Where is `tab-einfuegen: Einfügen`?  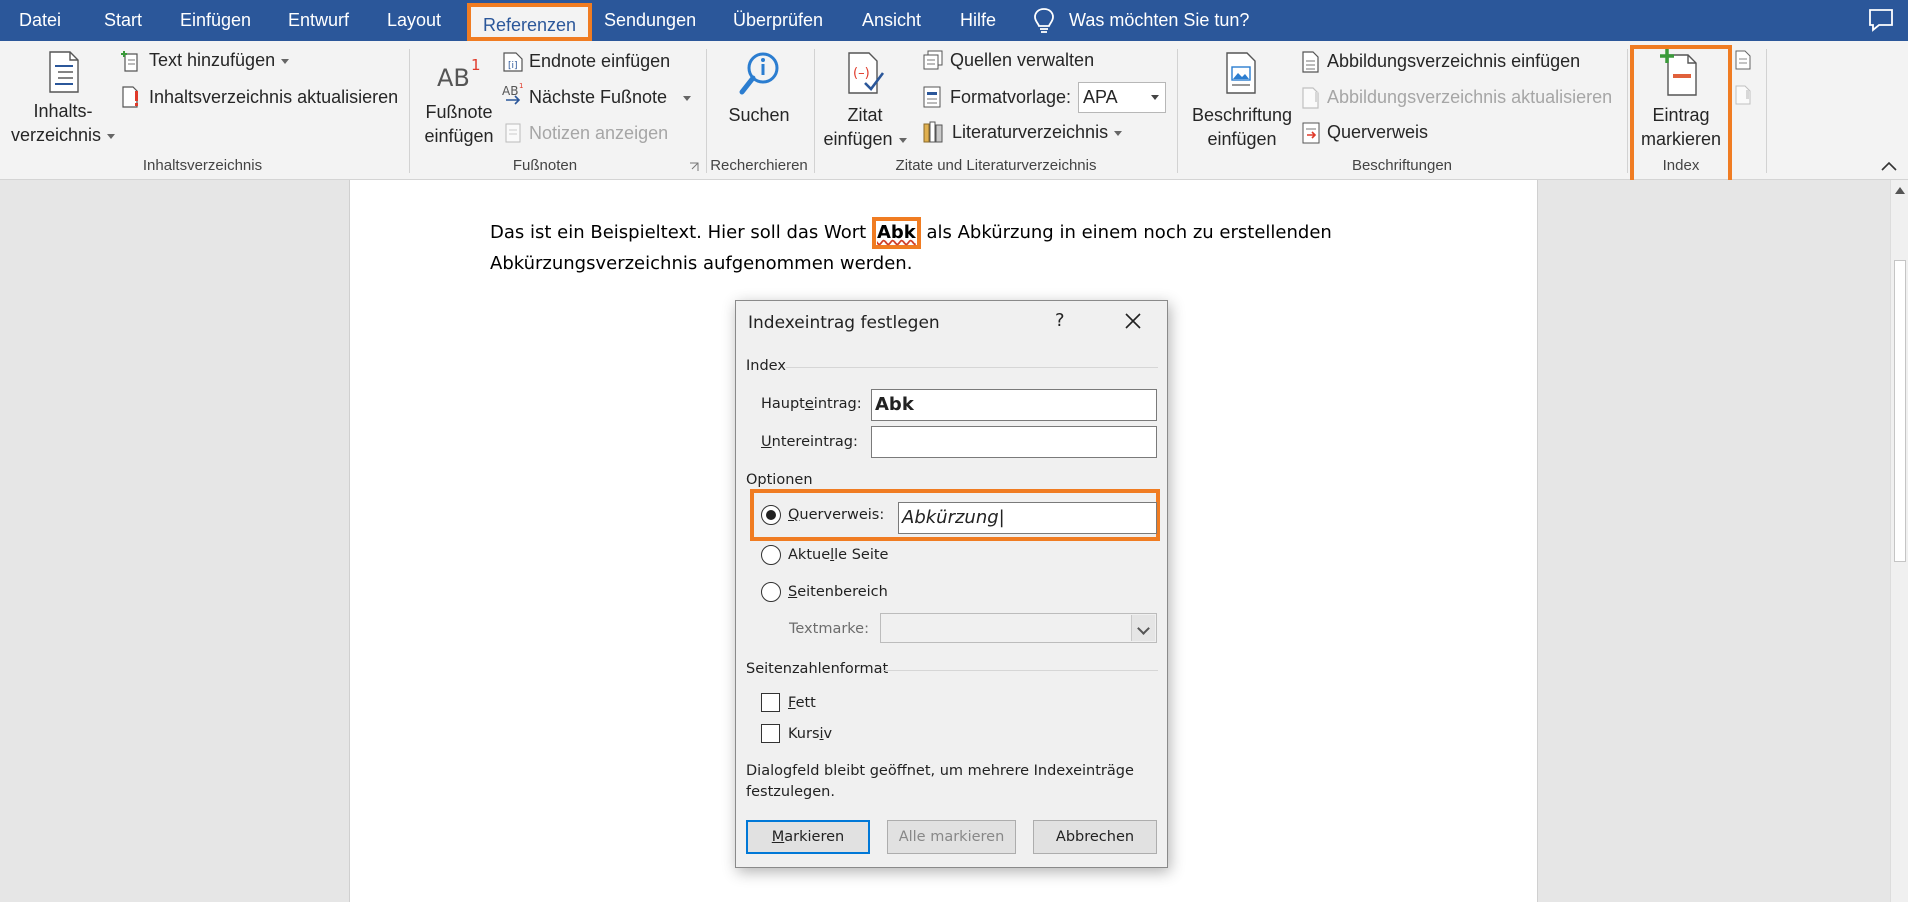
tab-einfuegen: Einfügen is located at coordinates (215, 20).